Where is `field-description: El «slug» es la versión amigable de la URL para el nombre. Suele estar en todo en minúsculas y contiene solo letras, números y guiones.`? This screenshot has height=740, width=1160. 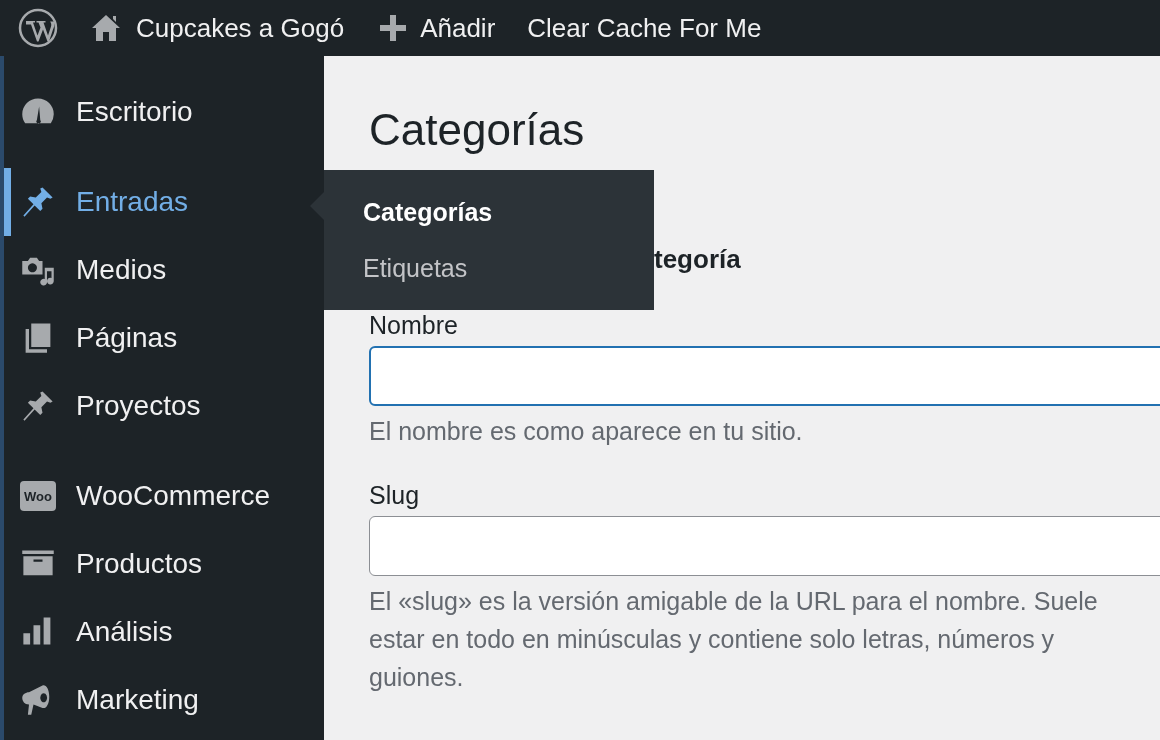
field-description: El «slug» es la versión amigable de la URL para el nombre. Suele estar en todo en minúsculas y contiene solo letras, números y guiones. is located at coordinates (734, 639).